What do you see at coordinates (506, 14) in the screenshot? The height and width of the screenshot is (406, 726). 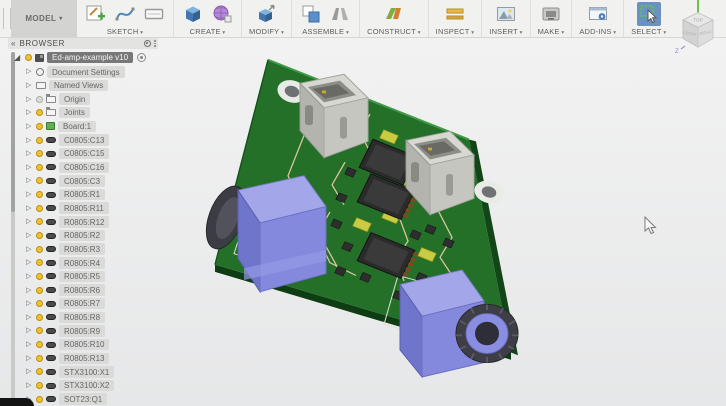 I see `insert-image-icon` at bounding box center [506, 14].